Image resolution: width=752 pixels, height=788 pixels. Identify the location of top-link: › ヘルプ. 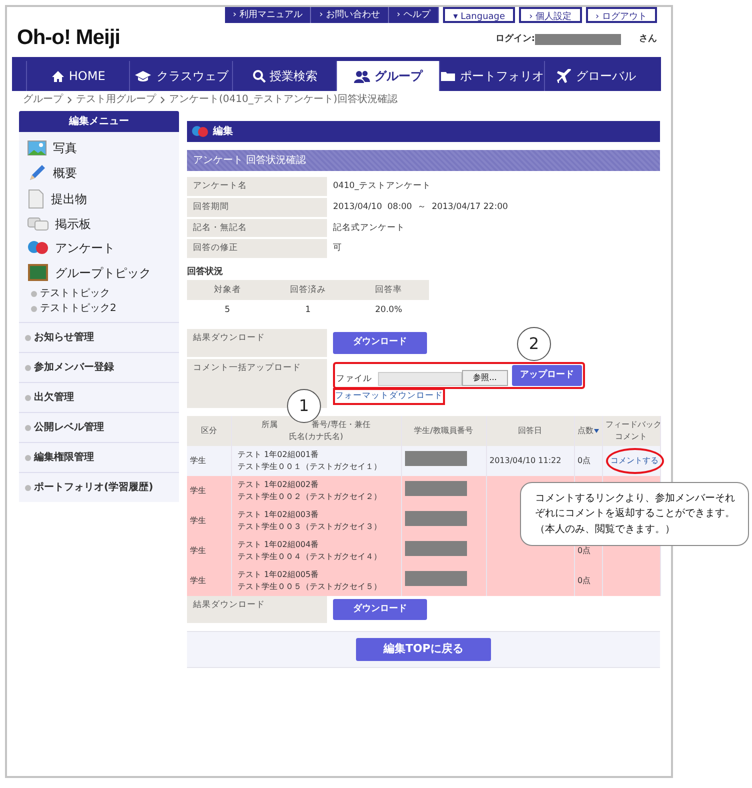
(414, 15).